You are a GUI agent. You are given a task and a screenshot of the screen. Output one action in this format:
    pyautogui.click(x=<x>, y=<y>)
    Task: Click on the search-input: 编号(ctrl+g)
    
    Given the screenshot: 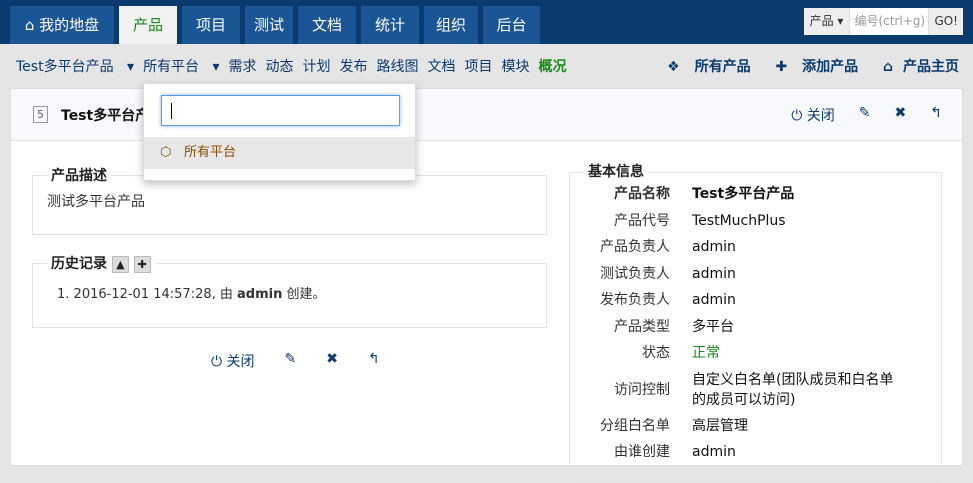 What is the action you would take?
    pyautogui.click(x=889, y=21)
    